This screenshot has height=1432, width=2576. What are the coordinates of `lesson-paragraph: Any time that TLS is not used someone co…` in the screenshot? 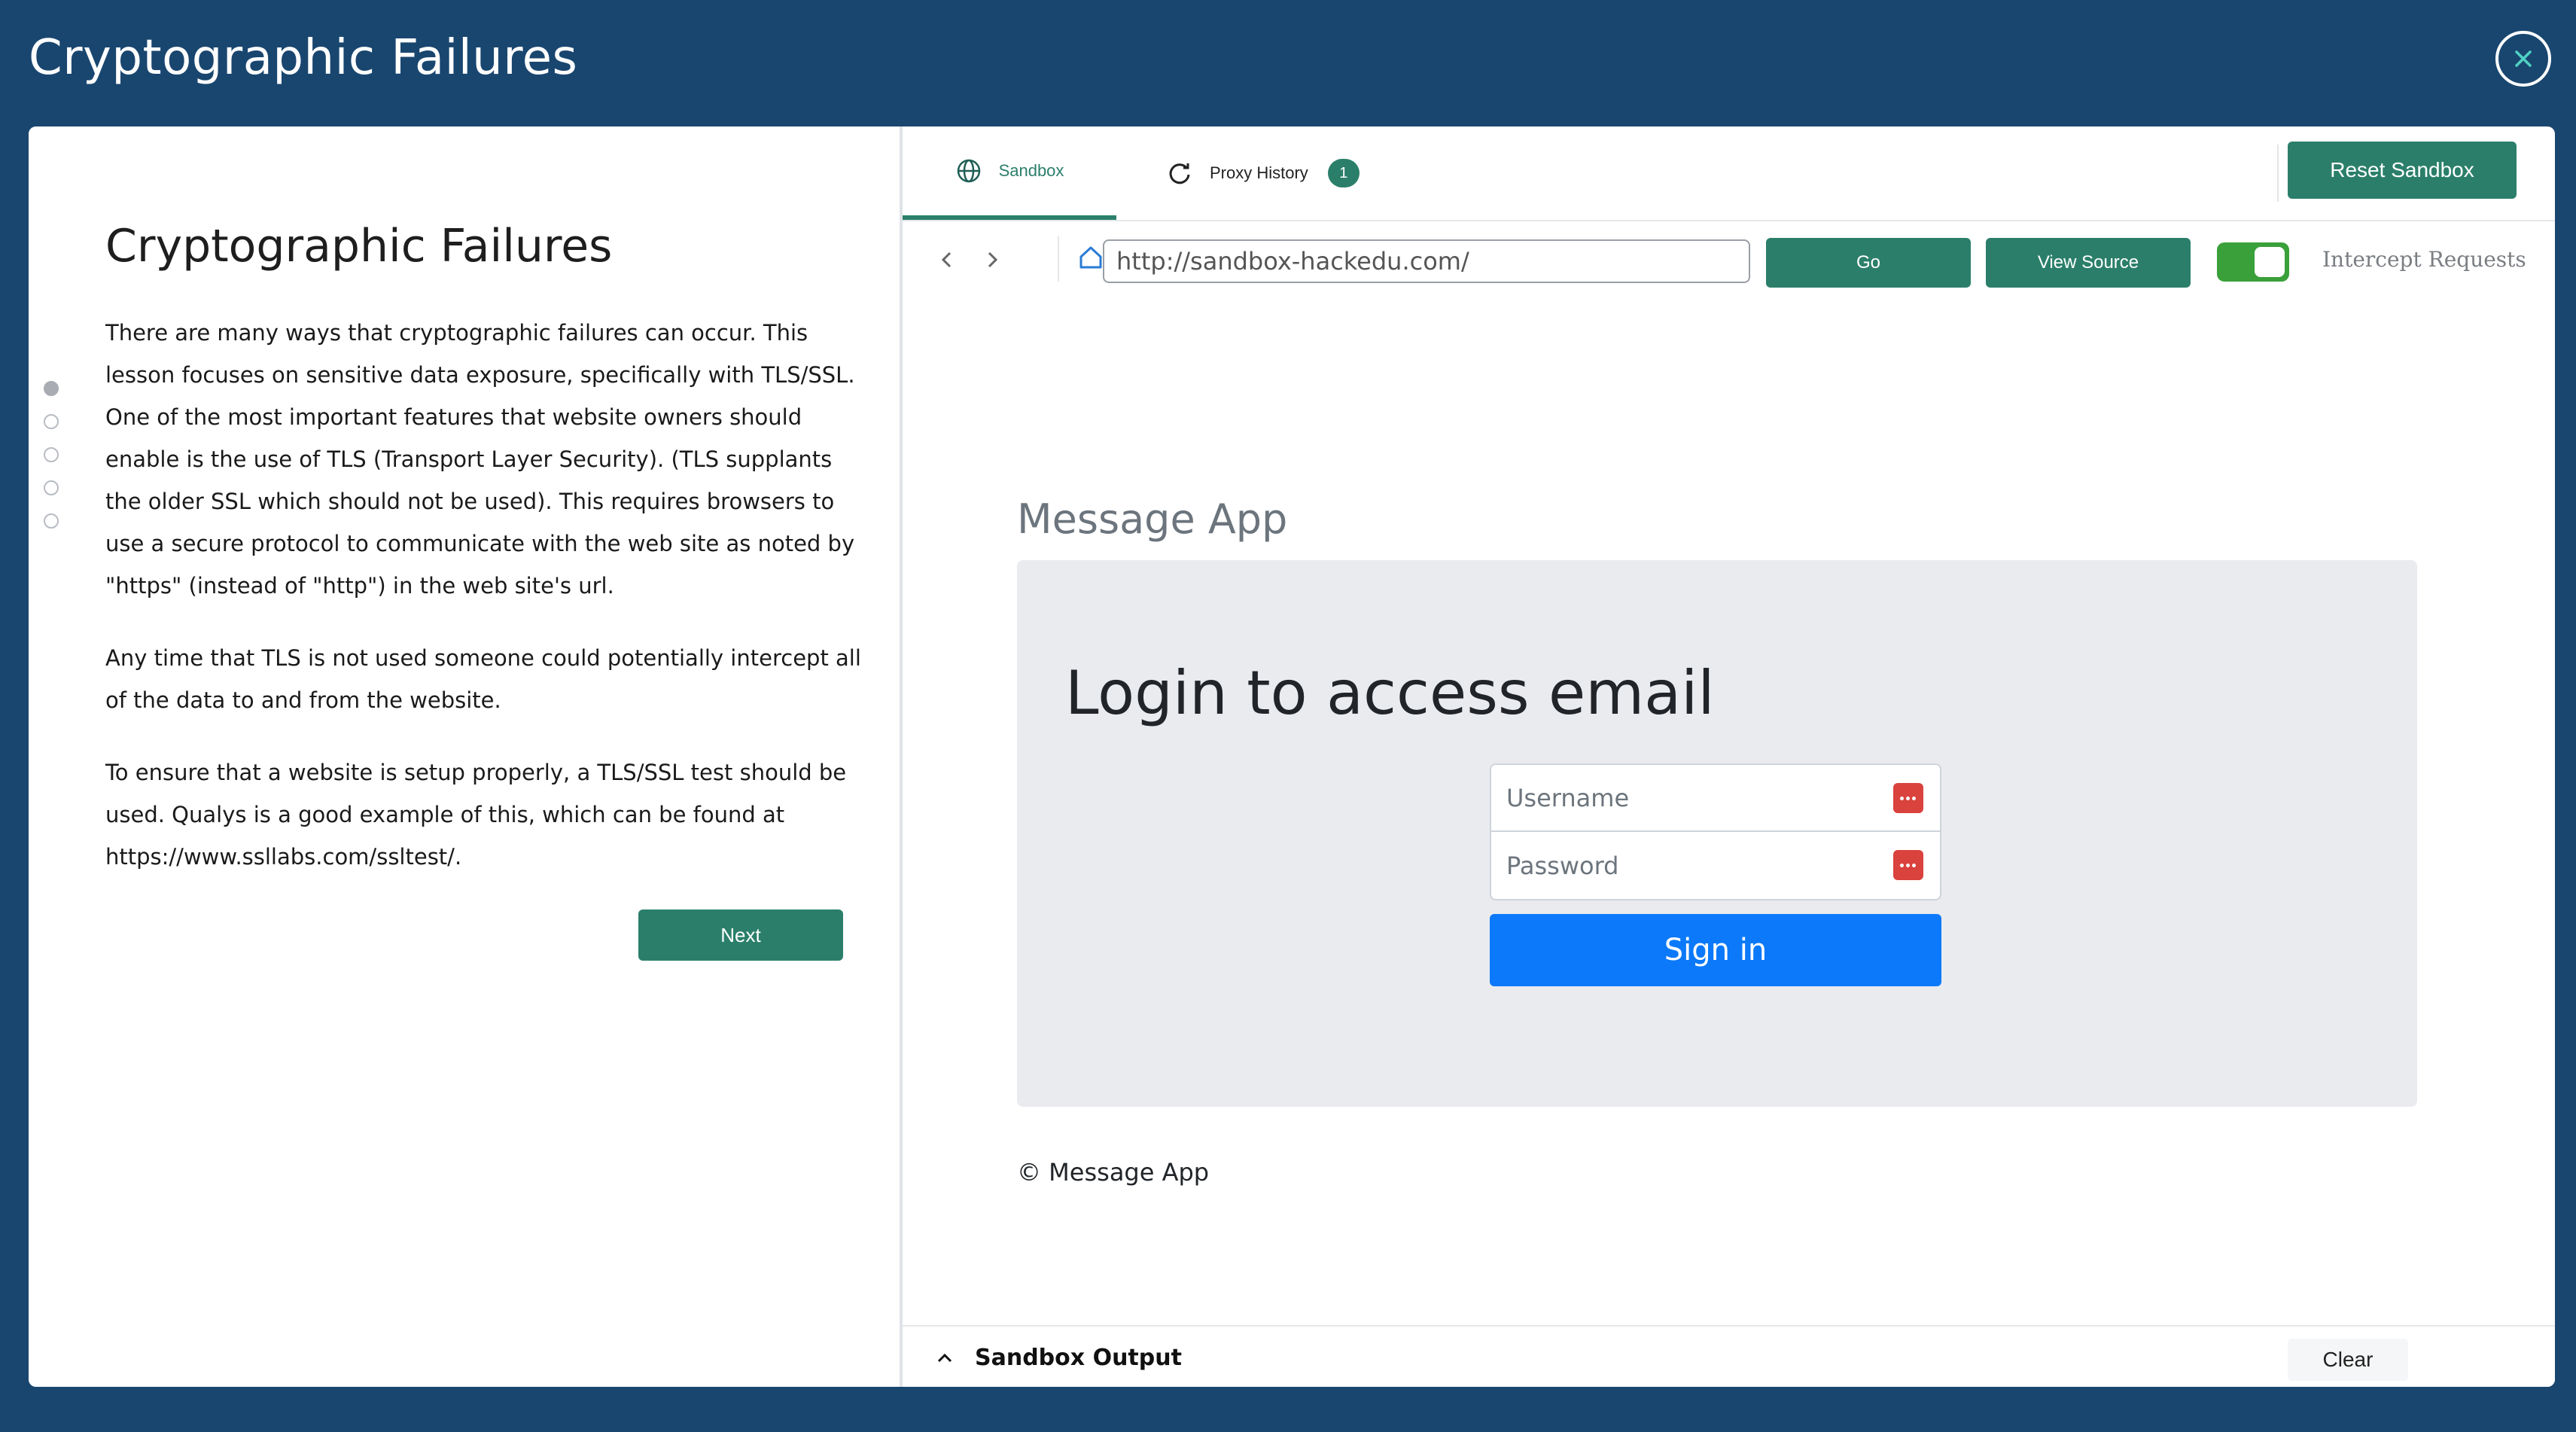 It's located at (483, 679).